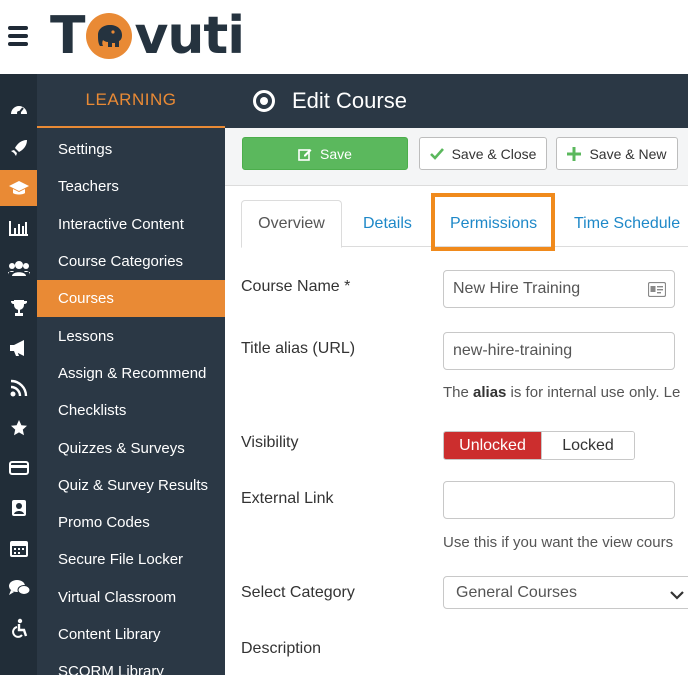 The height and width of the screenshot is (690, 688). I want to click on id-card-icon, so click(657, 291).